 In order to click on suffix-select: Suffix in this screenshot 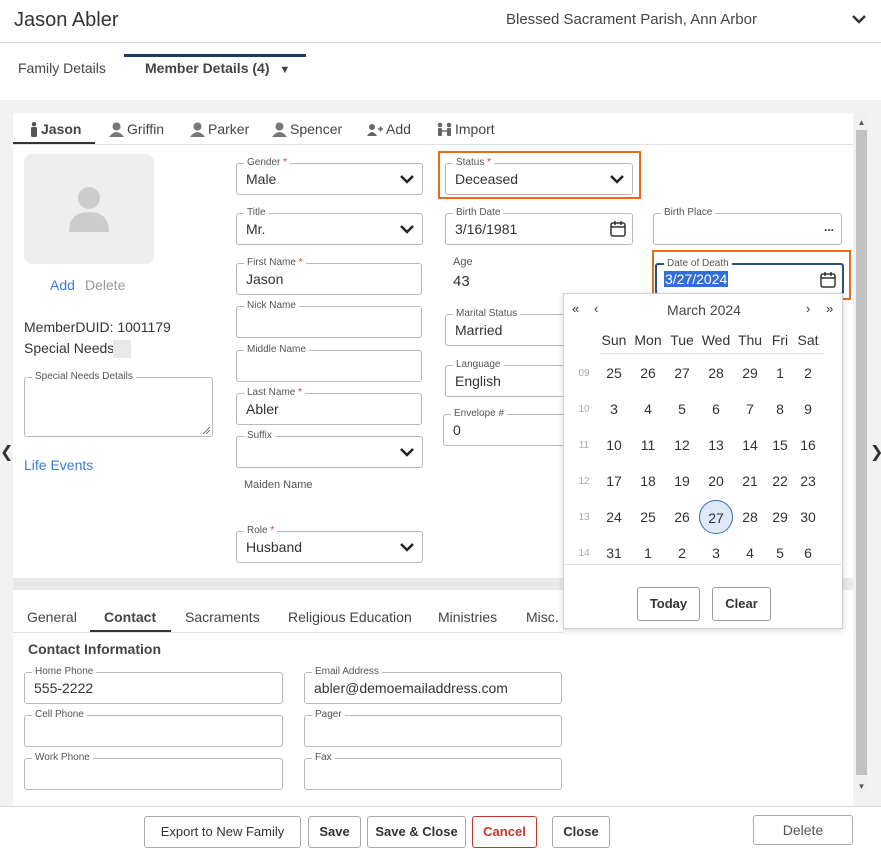, I will do `click(329, 448)`.